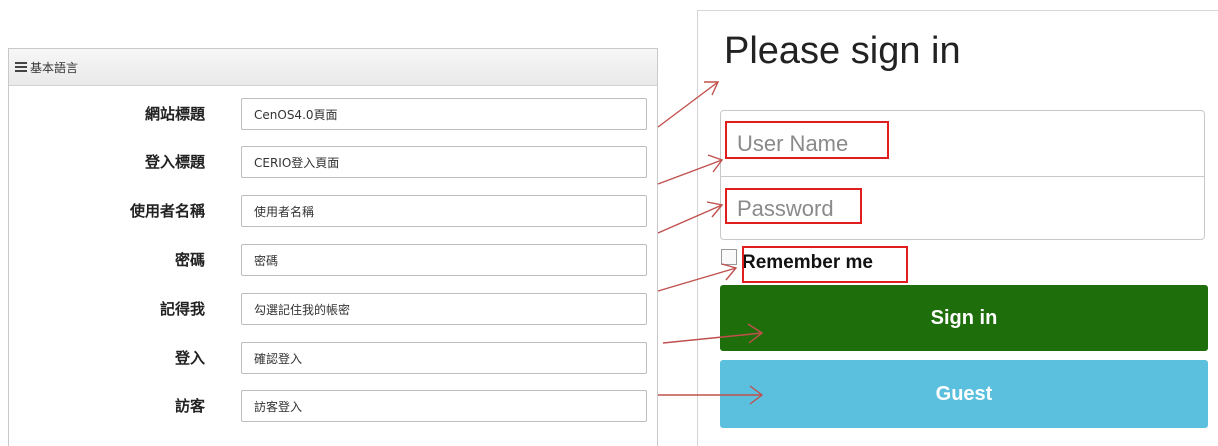 The width and height of the screenshot is (1218, 446). I want to click on arrow-title, so click(688, 104).